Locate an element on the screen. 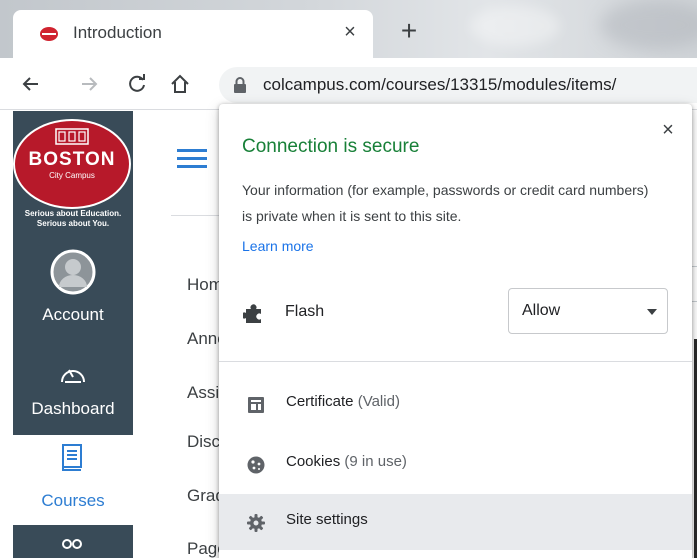  logo-name: BOSTON is located at coordinates (72, 159).